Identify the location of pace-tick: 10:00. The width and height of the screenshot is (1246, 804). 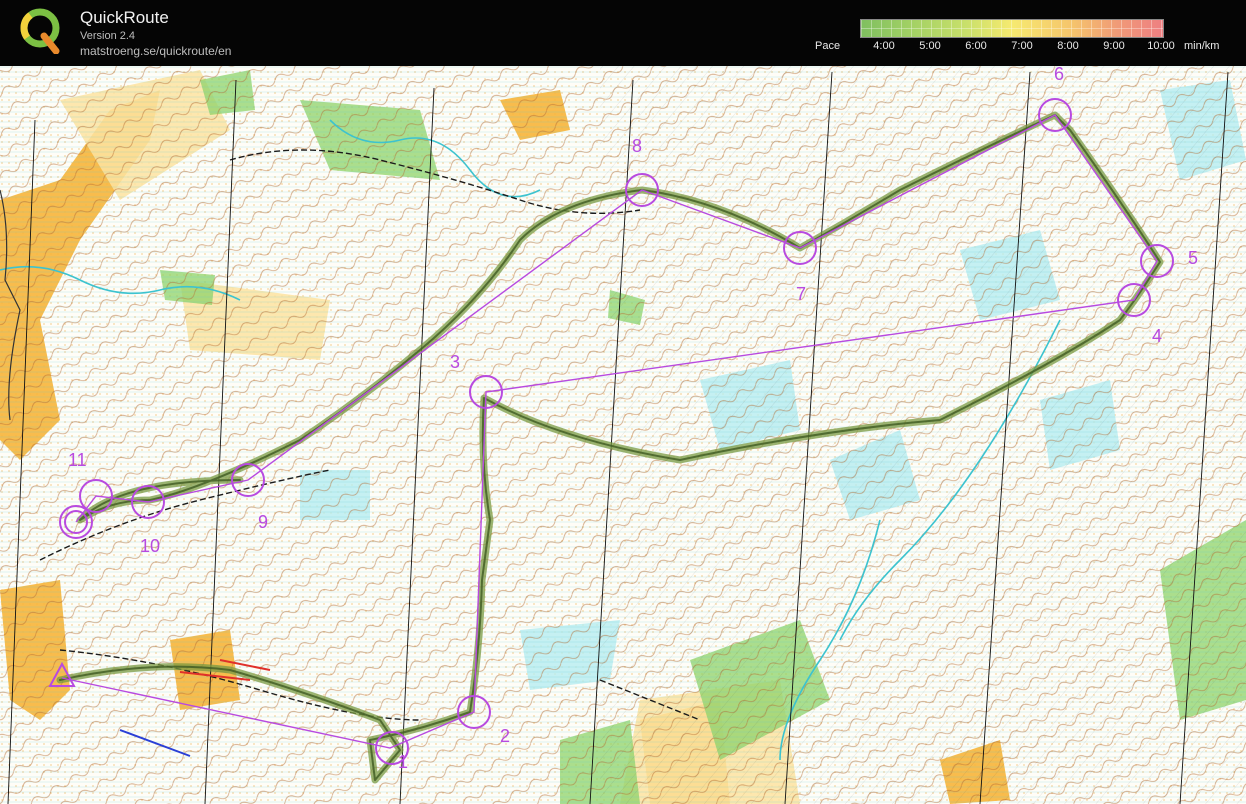
(1161, 46).